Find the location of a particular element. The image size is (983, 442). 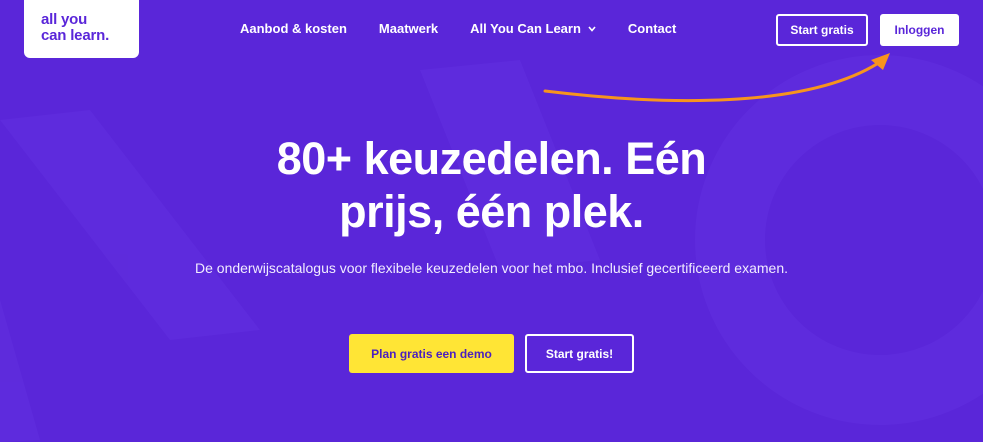

nav-item-contact: Contact is located at coordinates (652, 28).